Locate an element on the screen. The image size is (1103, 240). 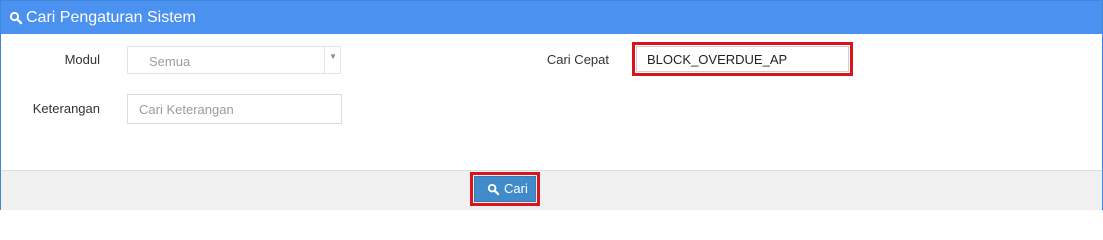
search-button: Cari is located at coordinates (505, 189).